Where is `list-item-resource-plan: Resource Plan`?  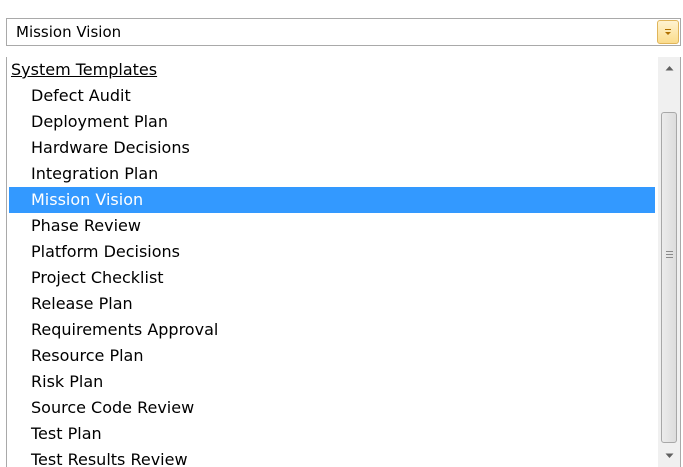 list-item-resource-plan: Resource Plan is located at coordinates (332, 356).